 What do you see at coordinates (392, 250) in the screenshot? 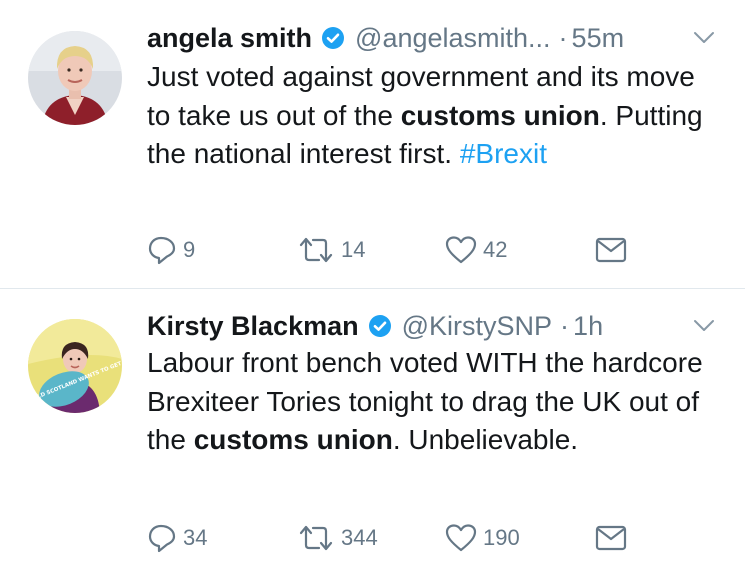
I see `tweet-actions: 9 14 42` at bounding box center [392, 250].